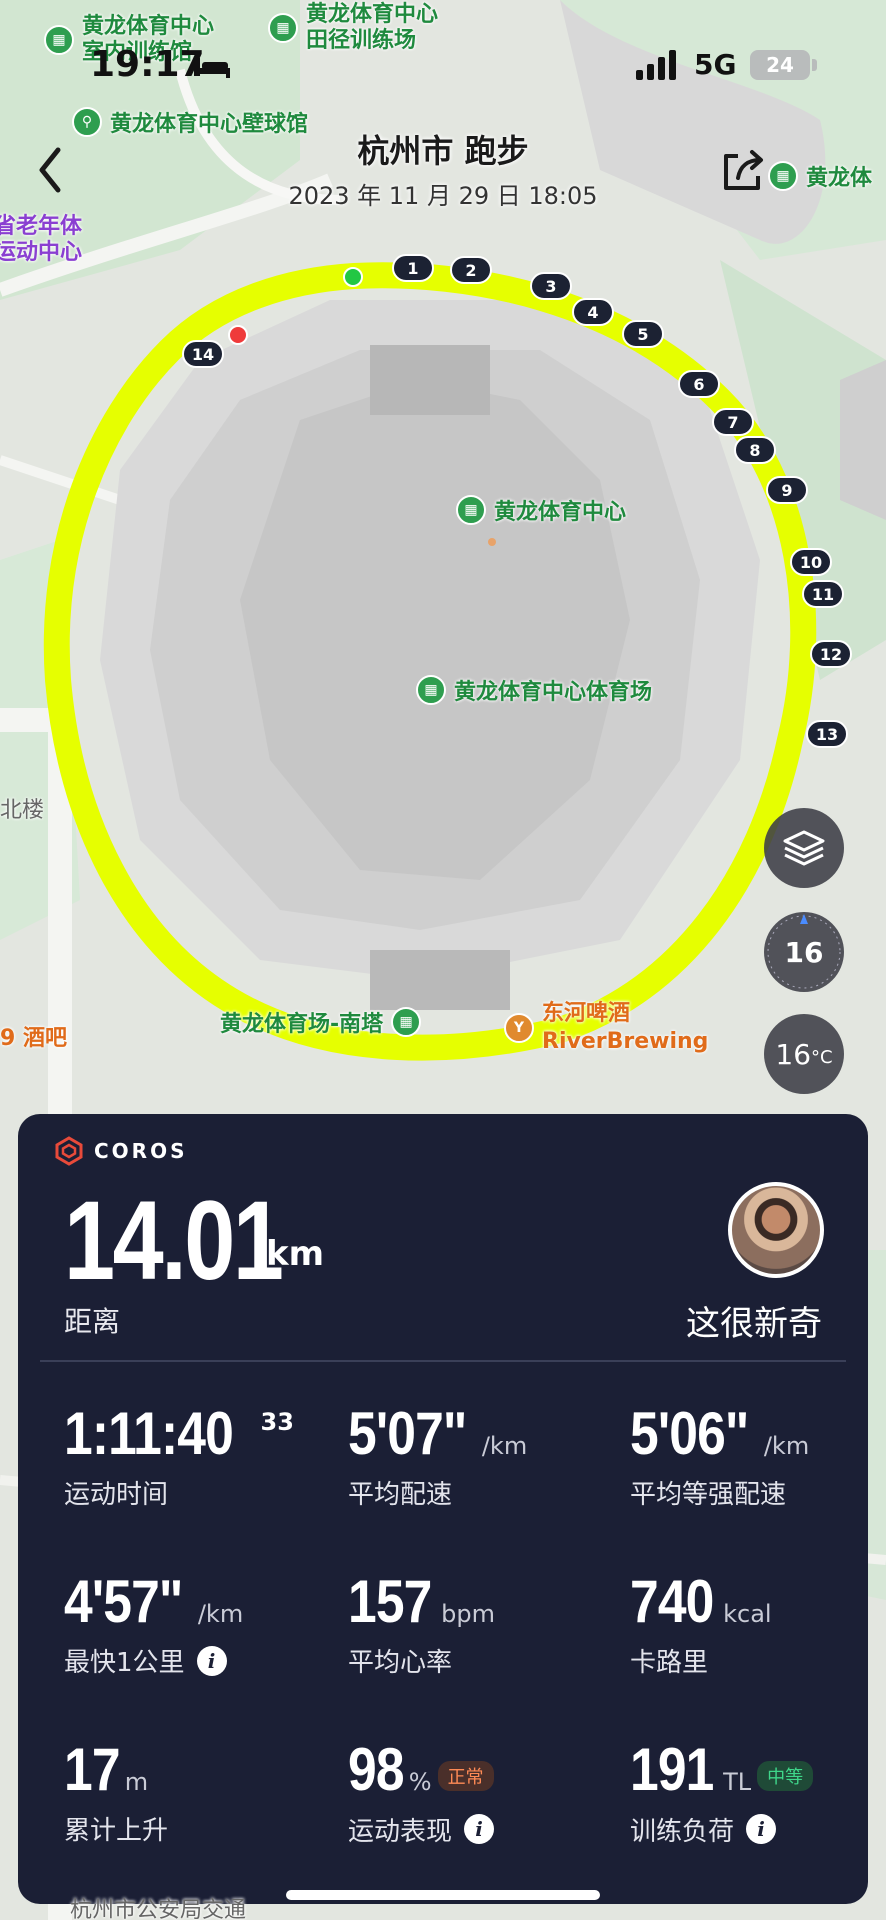 This screenshot has width=886, height=1920. I want to click on stat-value: 98, so click(376, 1769).